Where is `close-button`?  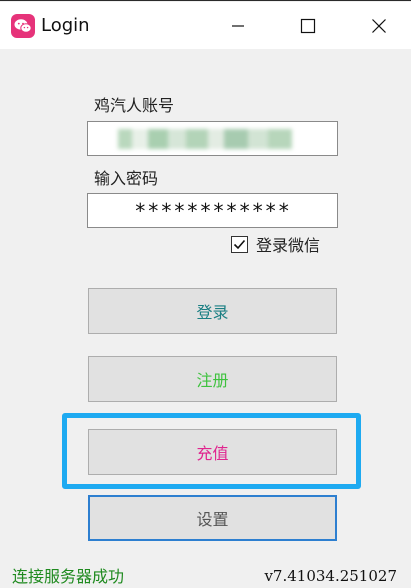 close-button is located at coordinates (379, 26).